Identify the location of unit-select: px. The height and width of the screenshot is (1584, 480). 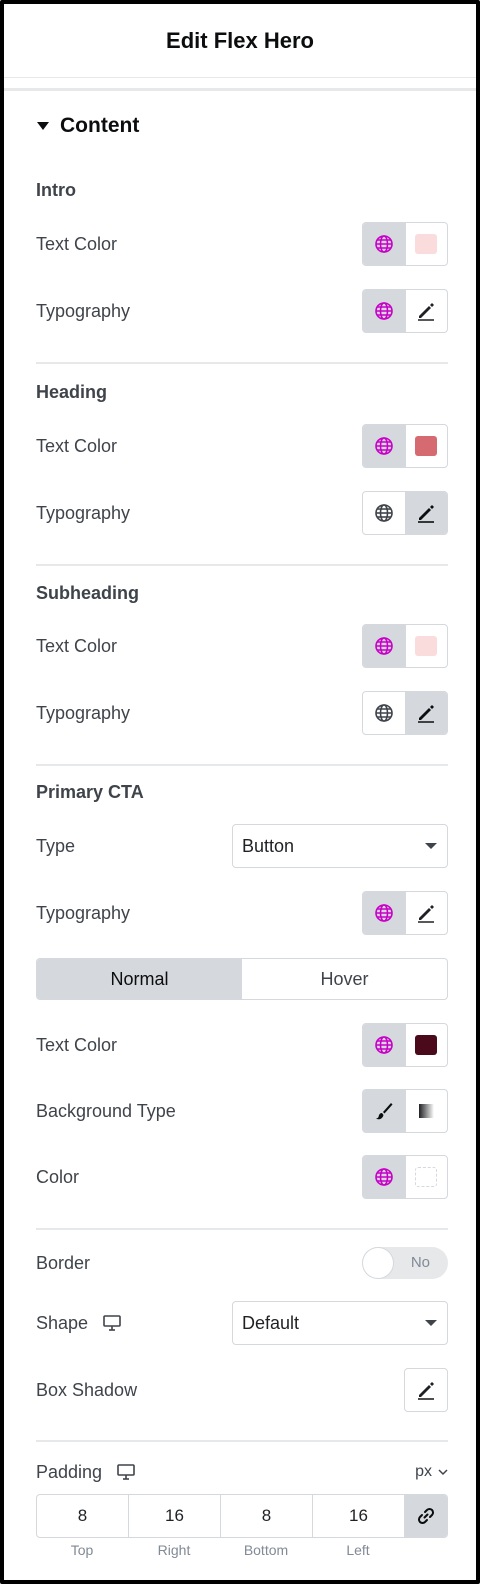
(431, 1472).